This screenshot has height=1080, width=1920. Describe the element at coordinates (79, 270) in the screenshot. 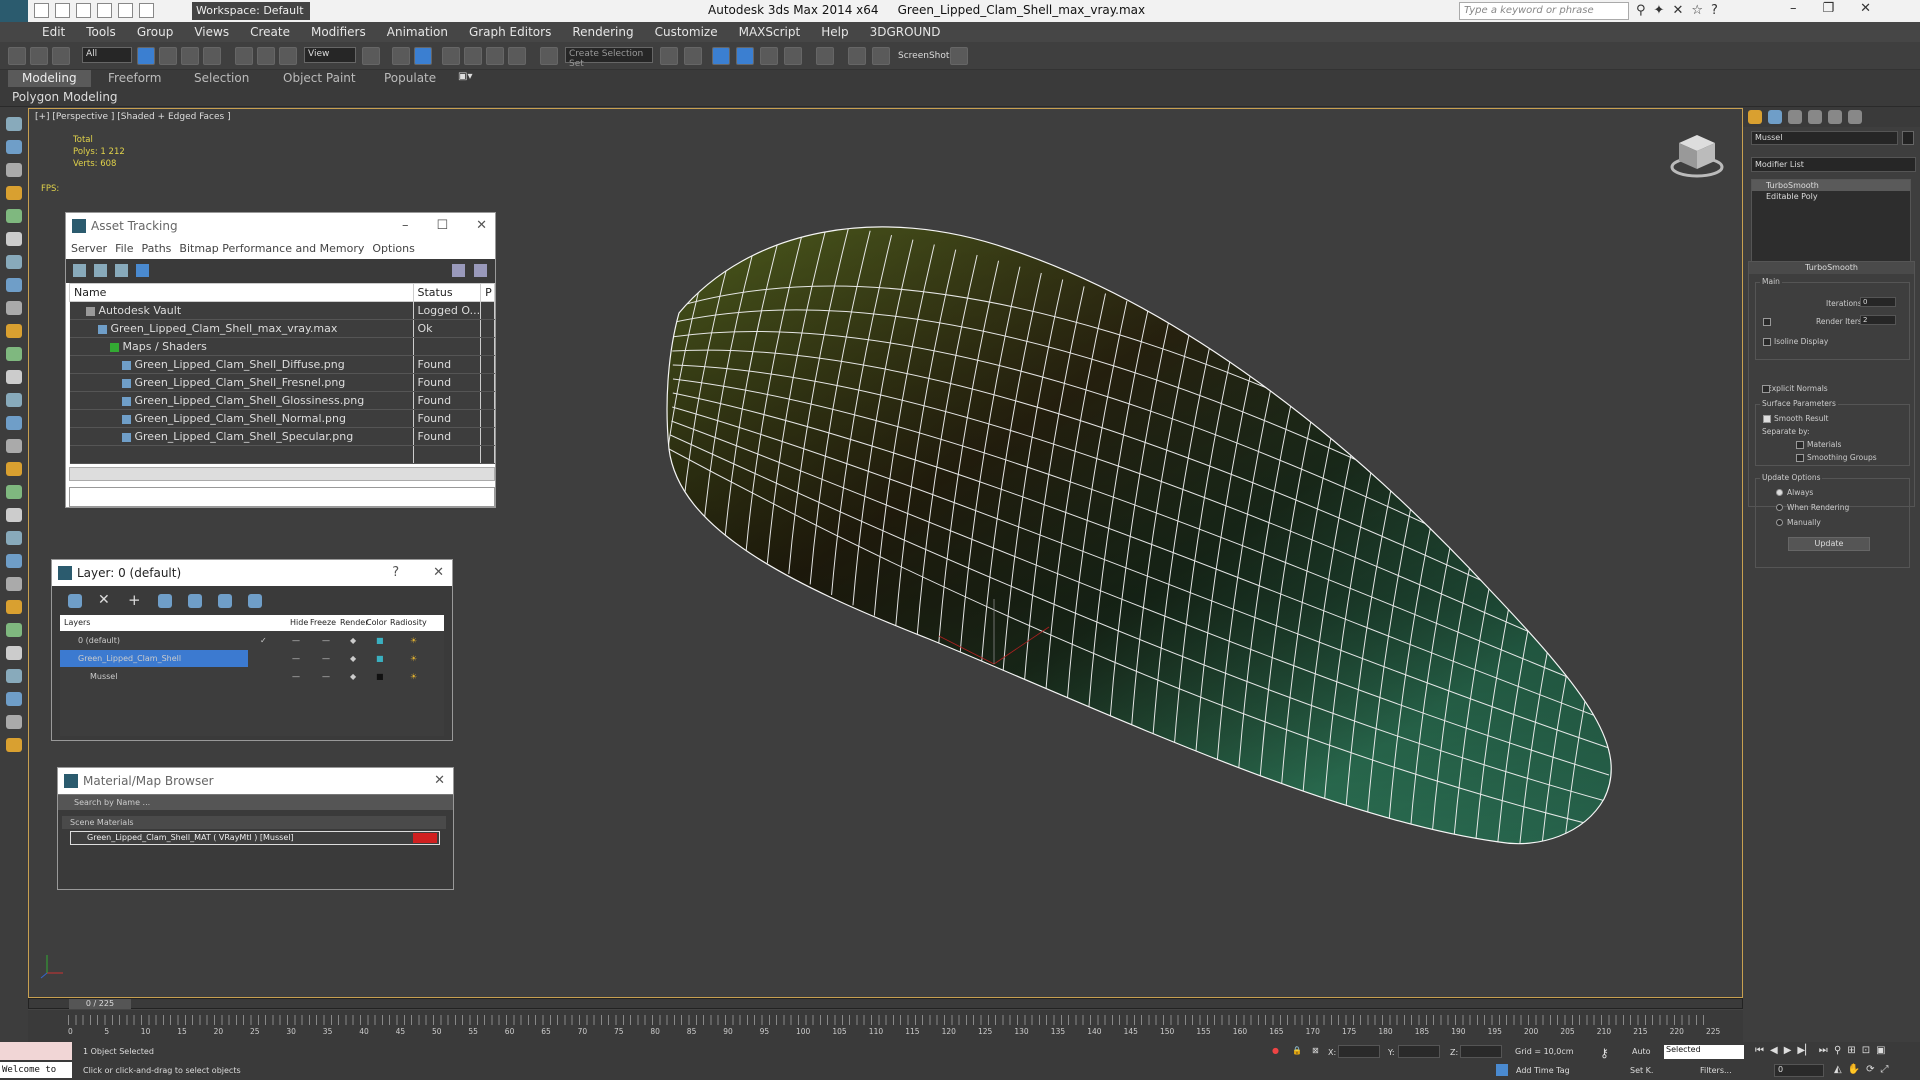

I see `refresh-icon` at that location.